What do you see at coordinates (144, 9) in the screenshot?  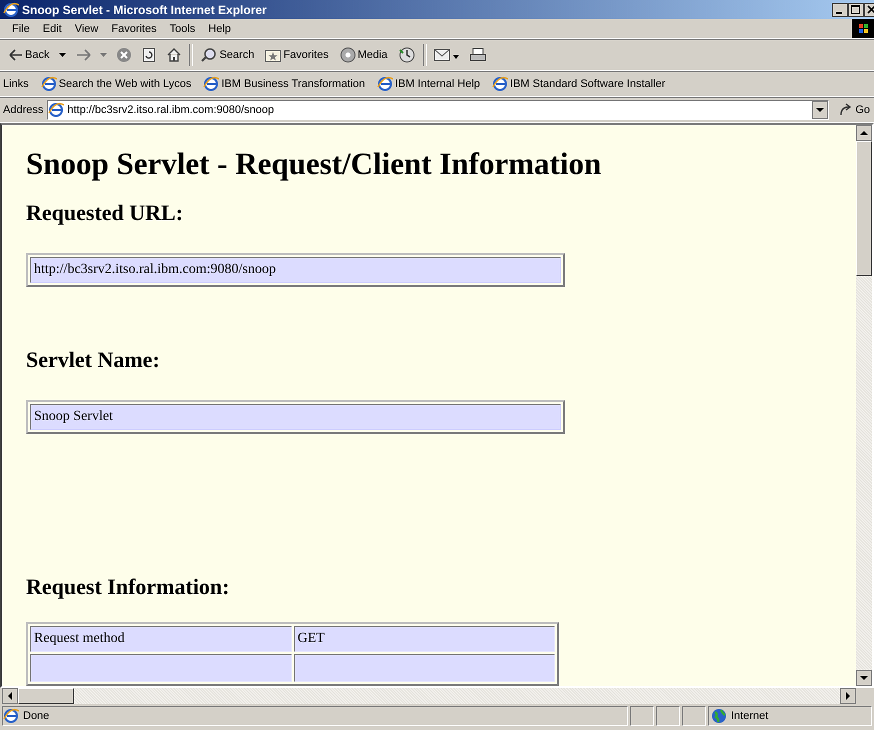 I see `window-title: Snoop Servlet - Microsoft Internet Explorer` at bounding box center [144, 9].